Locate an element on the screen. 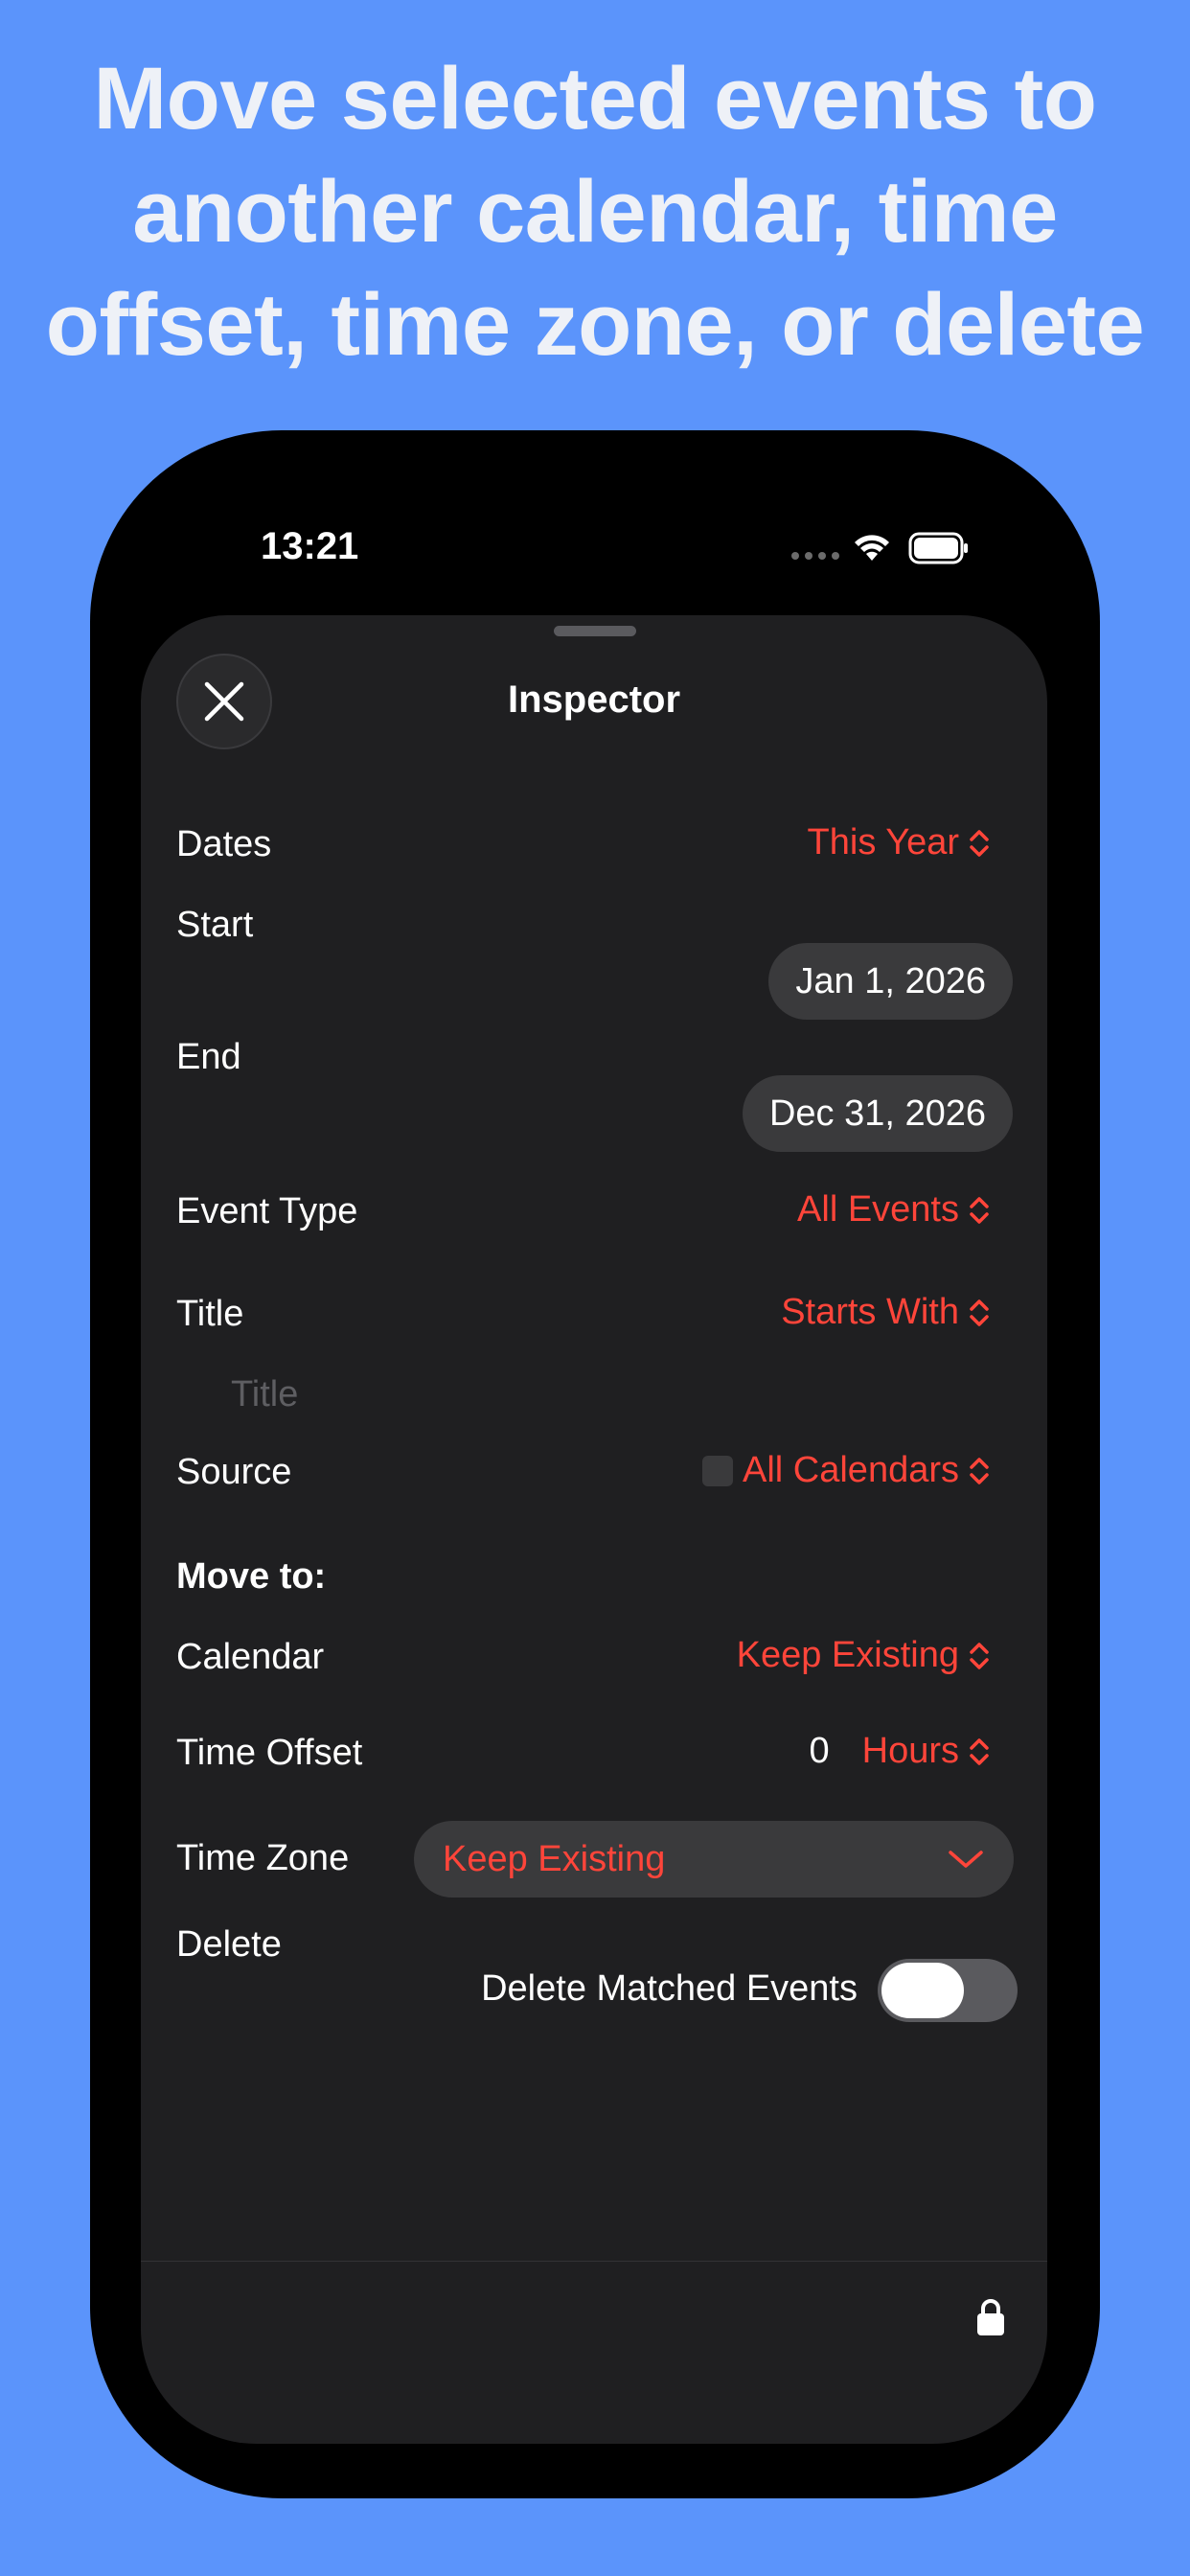 The width and height of the screenshot is (1190, 2576). start-label: Start is located at coordinates (215, 925).